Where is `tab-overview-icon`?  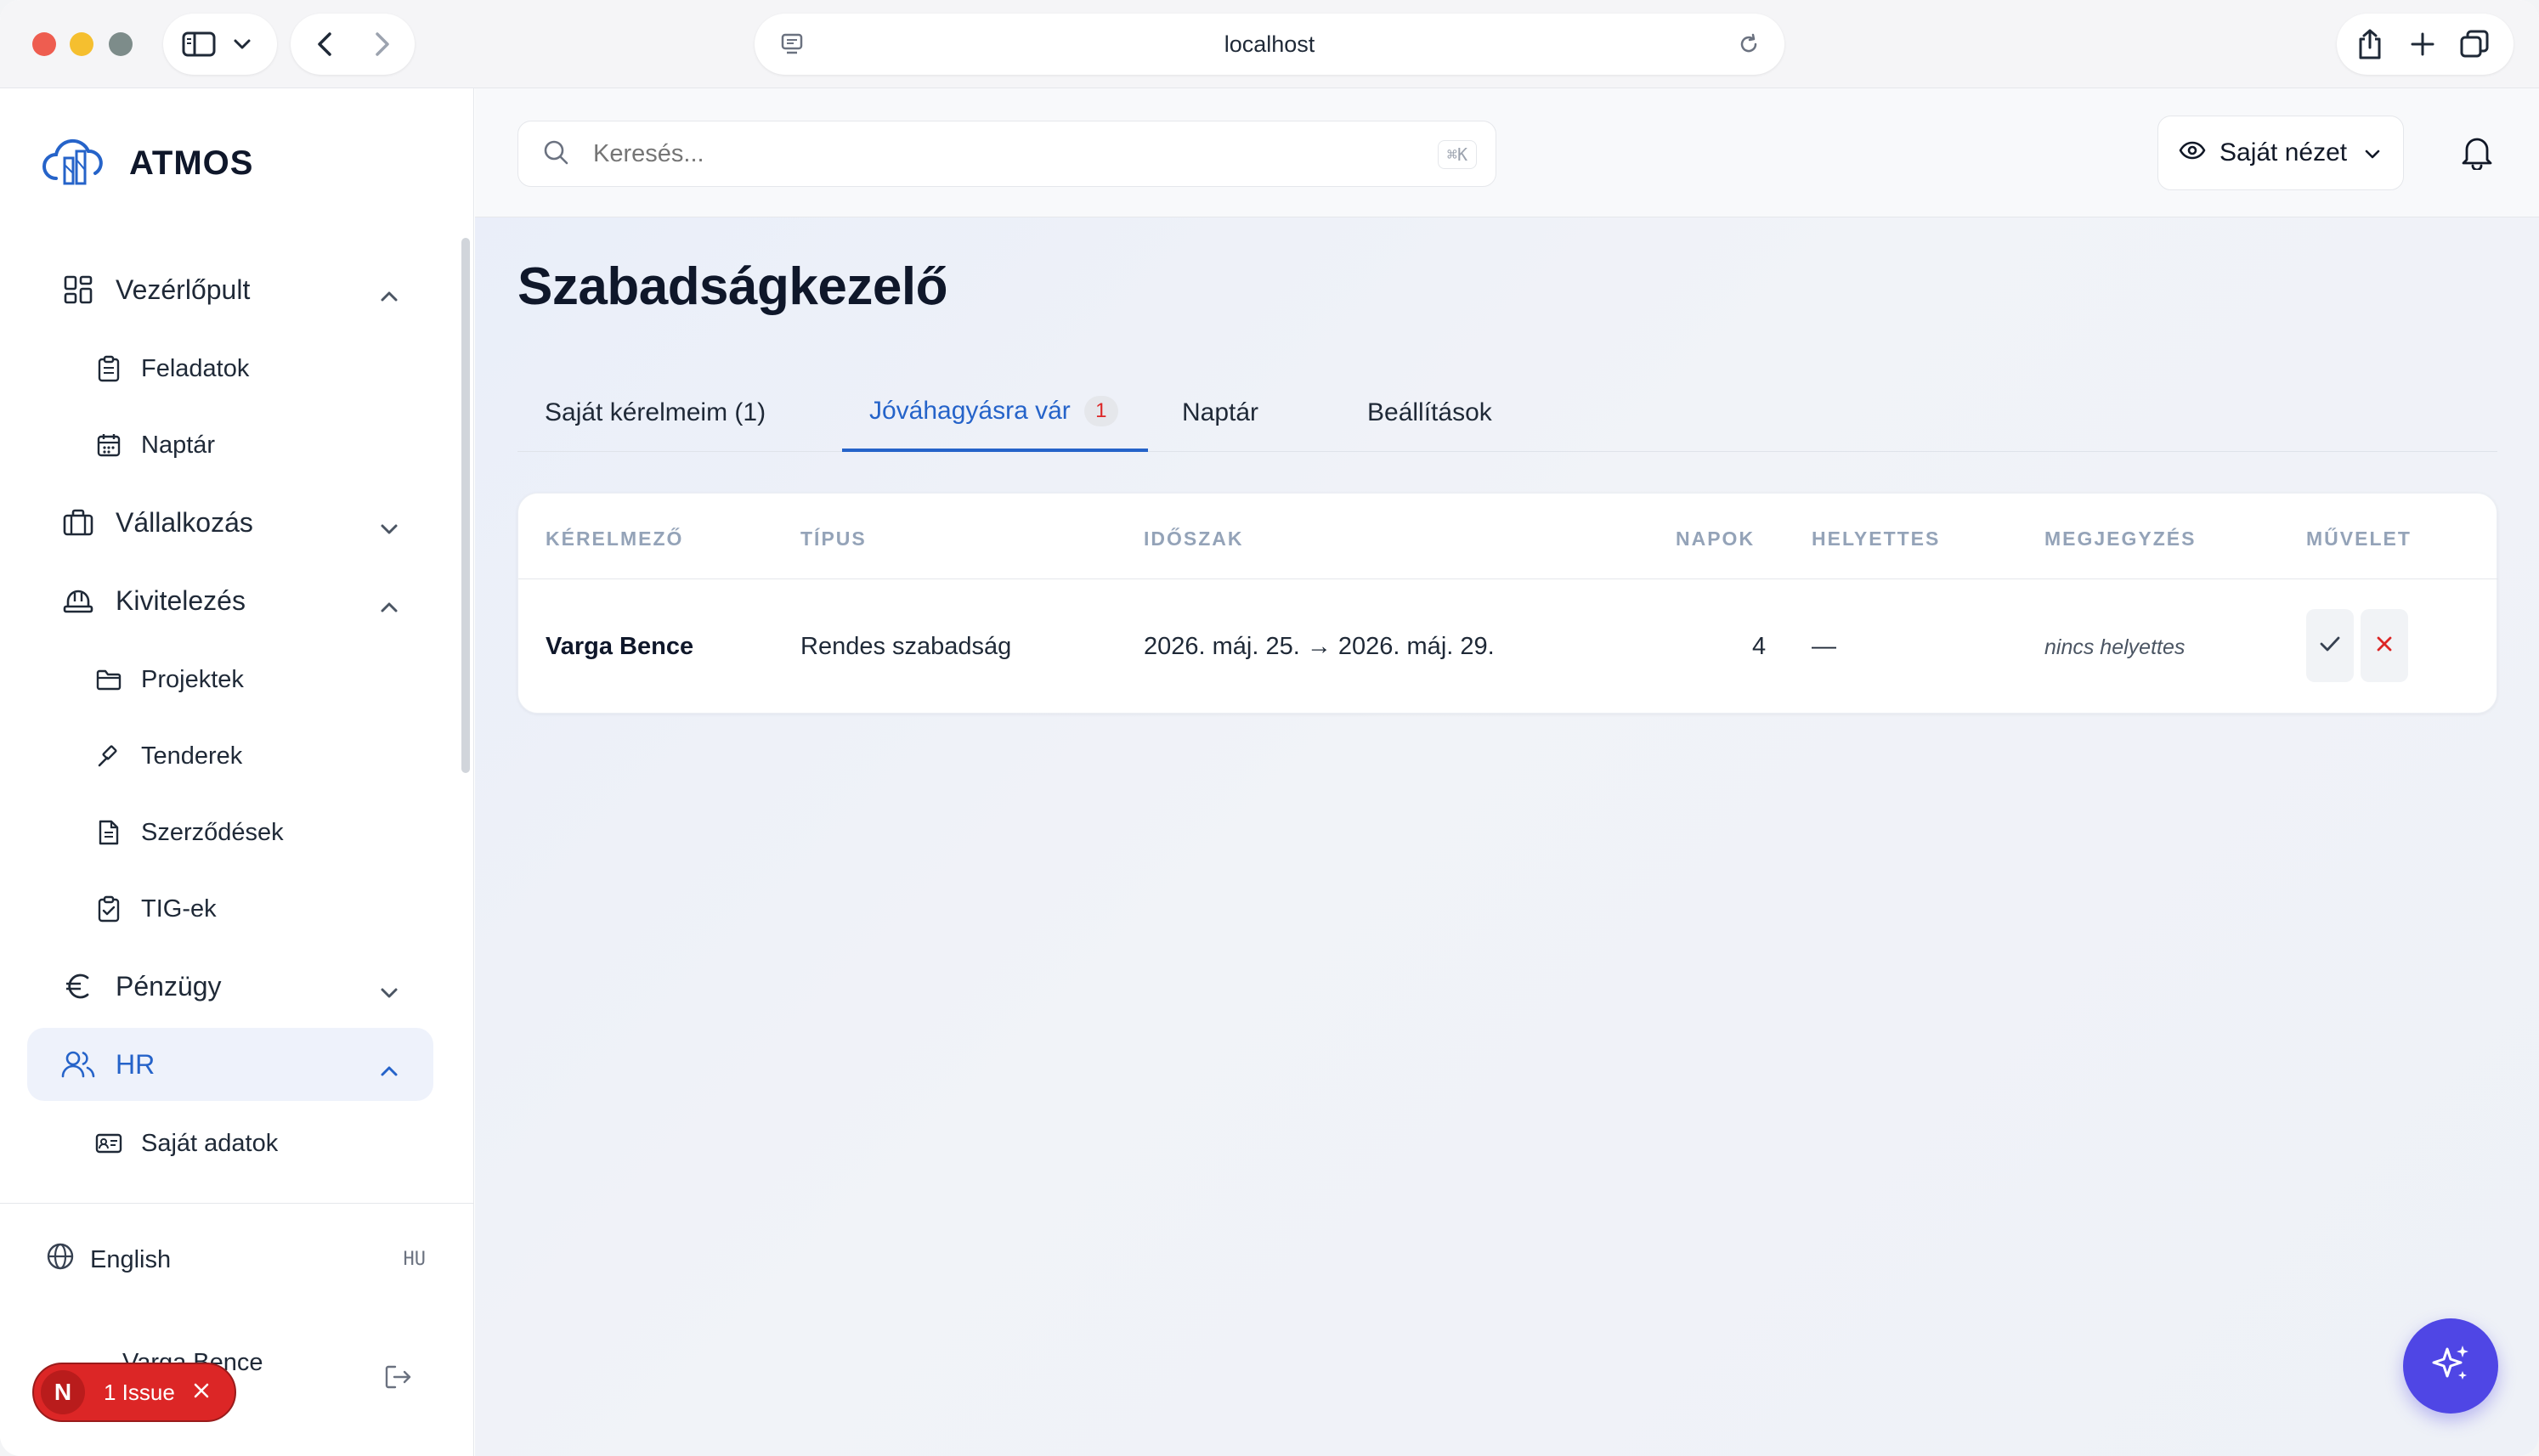 tab-overview-icon is located at coordinates (2475, 44).